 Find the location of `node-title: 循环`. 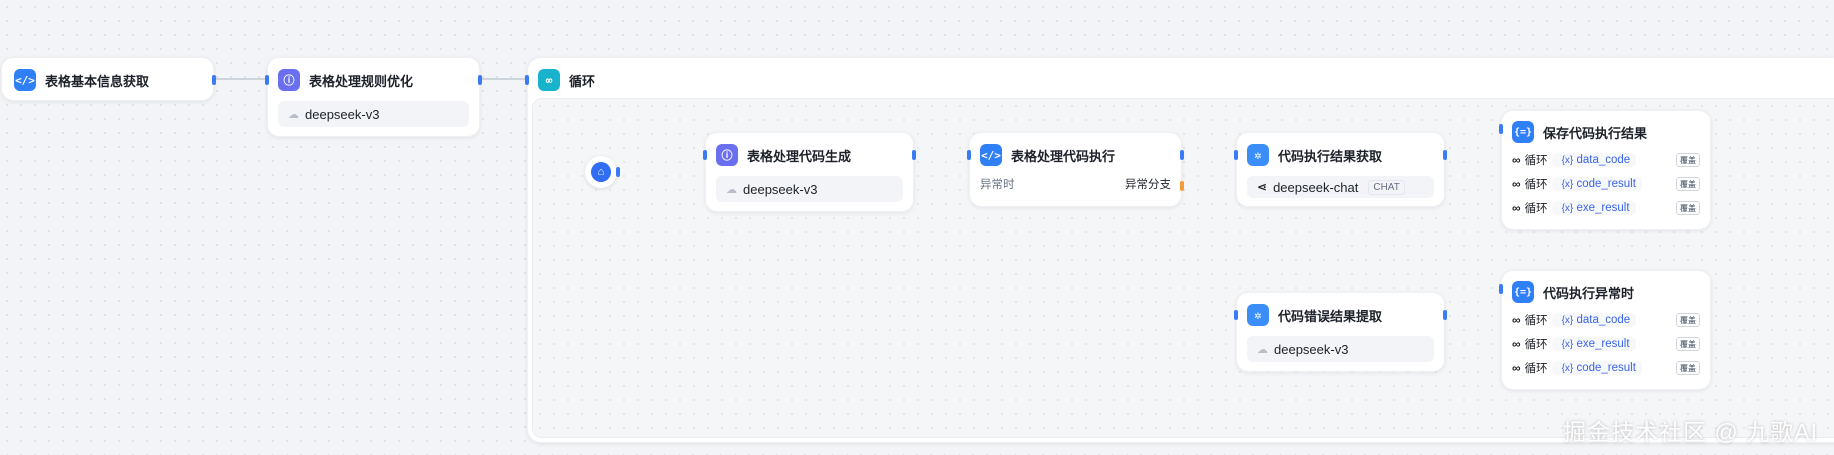

node-title: 循环 is located at coordinates (582, 81).